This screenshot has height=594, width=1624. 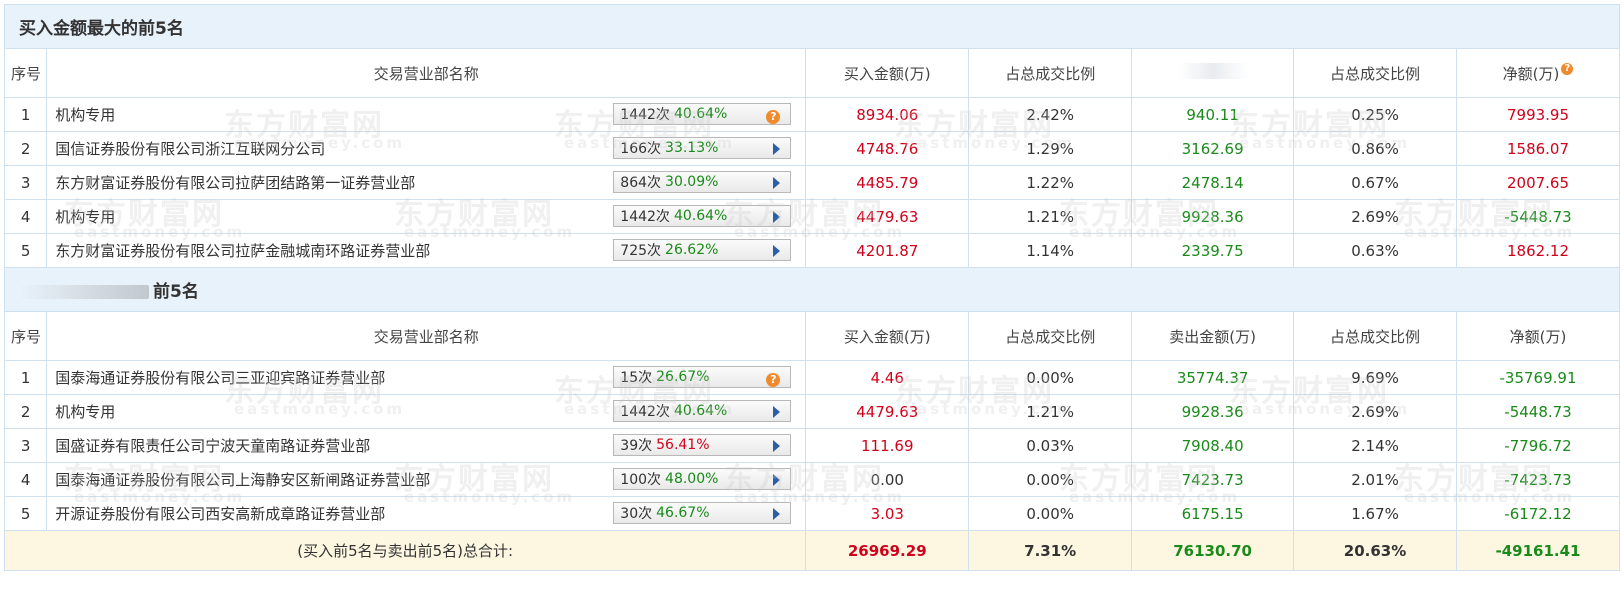 I want to click on sell-amount: 6175.15, so click(x=1213, y=513).